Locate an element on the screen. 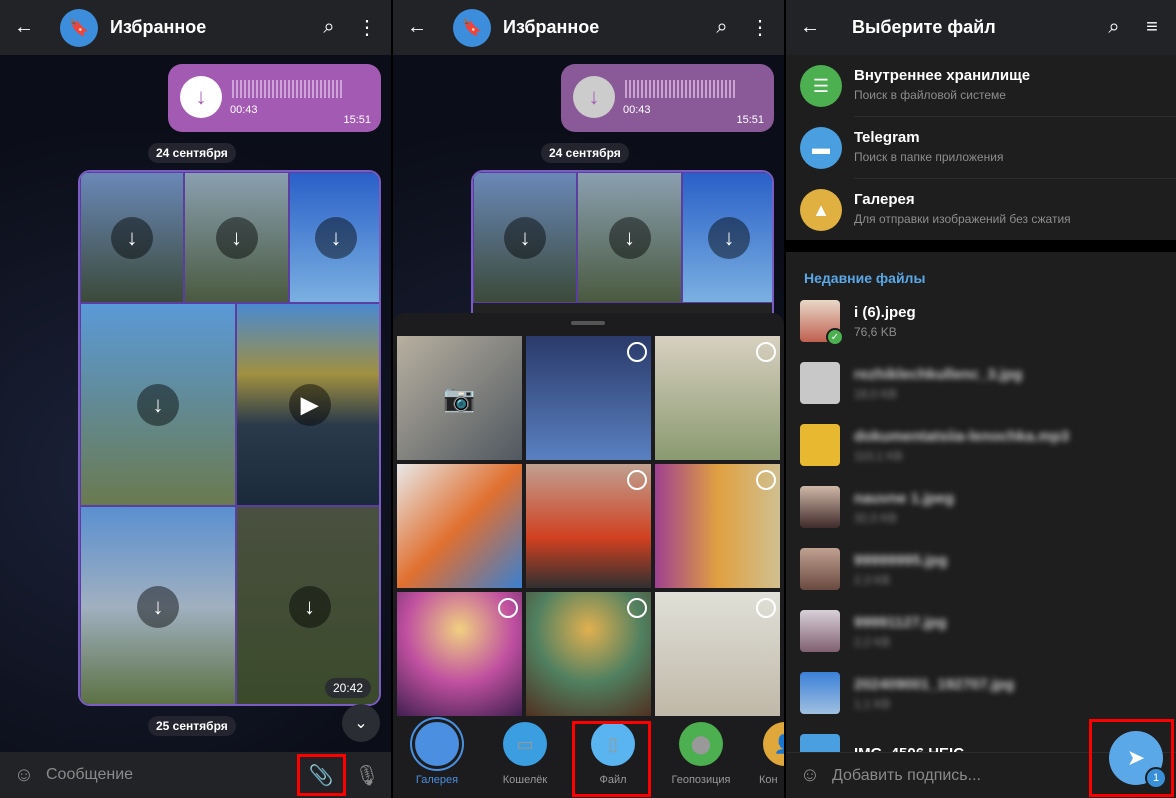  tab-gallery: ▣ Галерея is located at coordinates (437, 755).